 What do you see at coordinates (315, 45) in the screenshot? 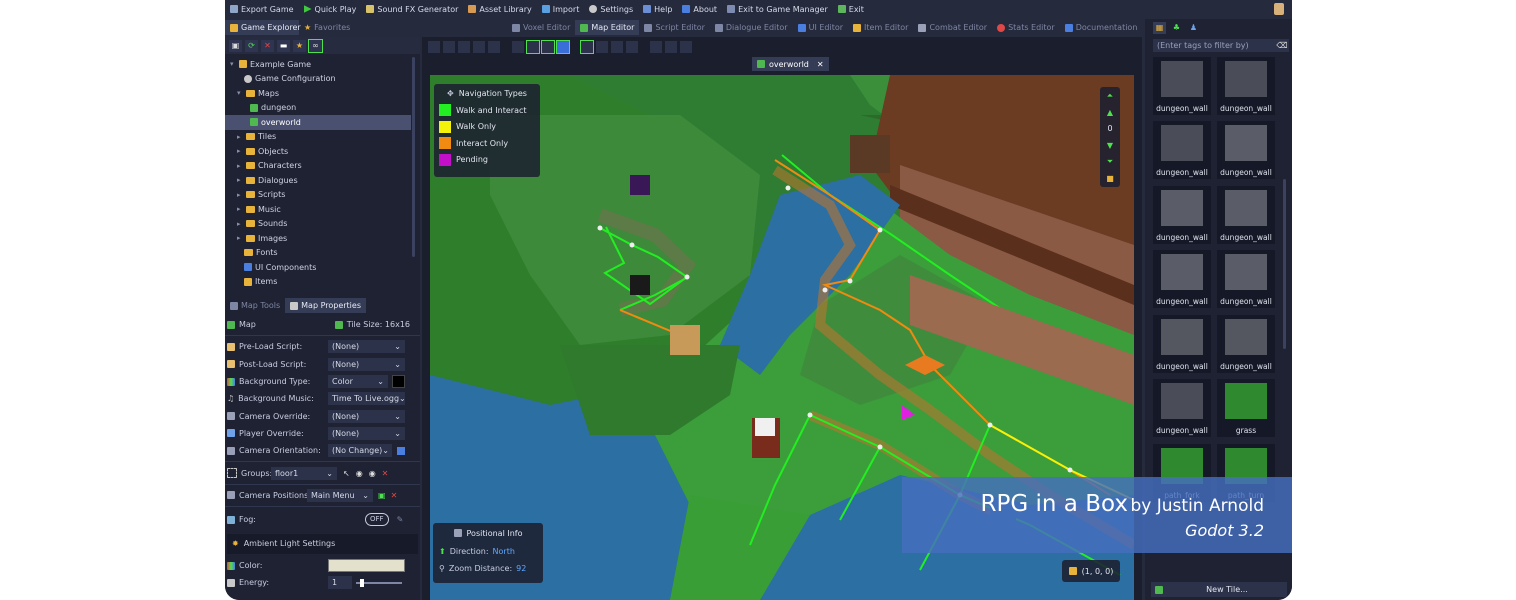
I see `link-icon: ∞` at bounding box center [315, 45].